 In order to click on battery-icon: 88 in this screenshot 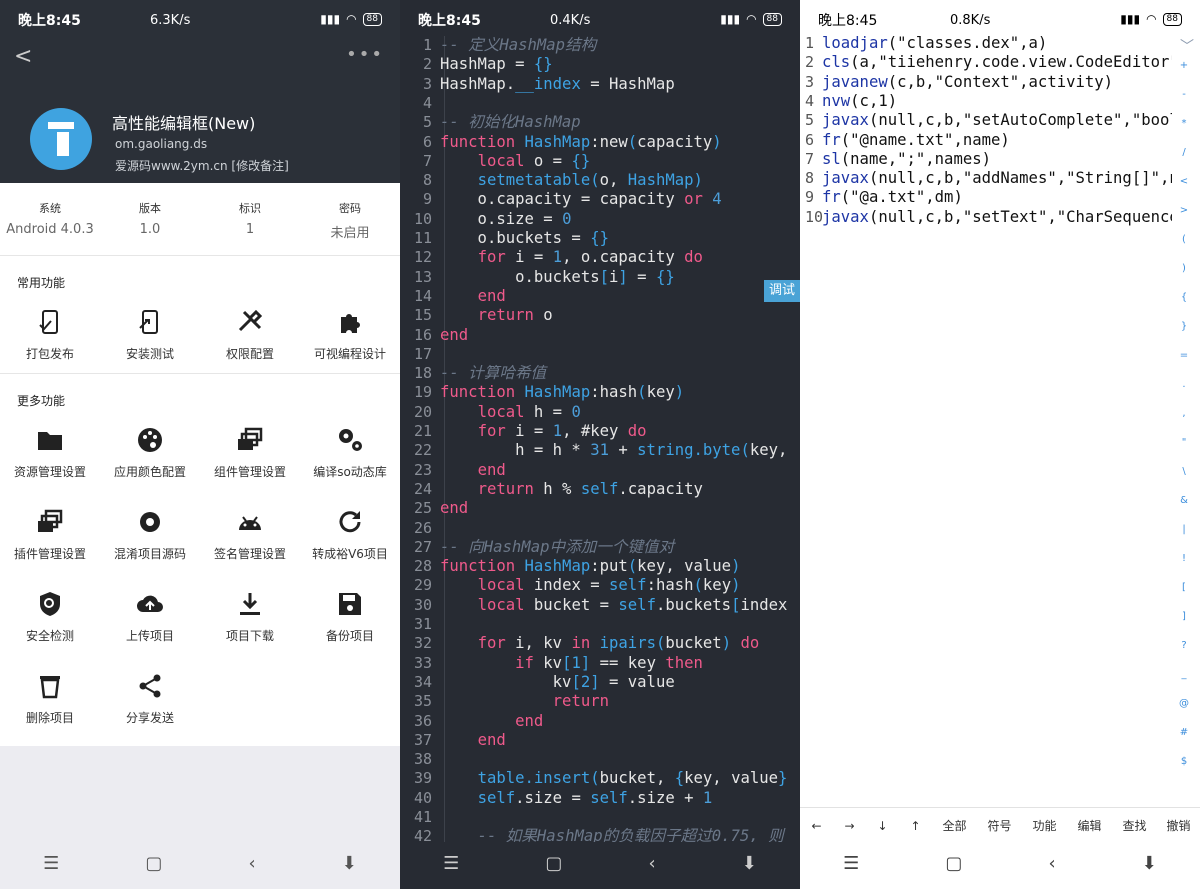, I will do `click(1172, 19)`.